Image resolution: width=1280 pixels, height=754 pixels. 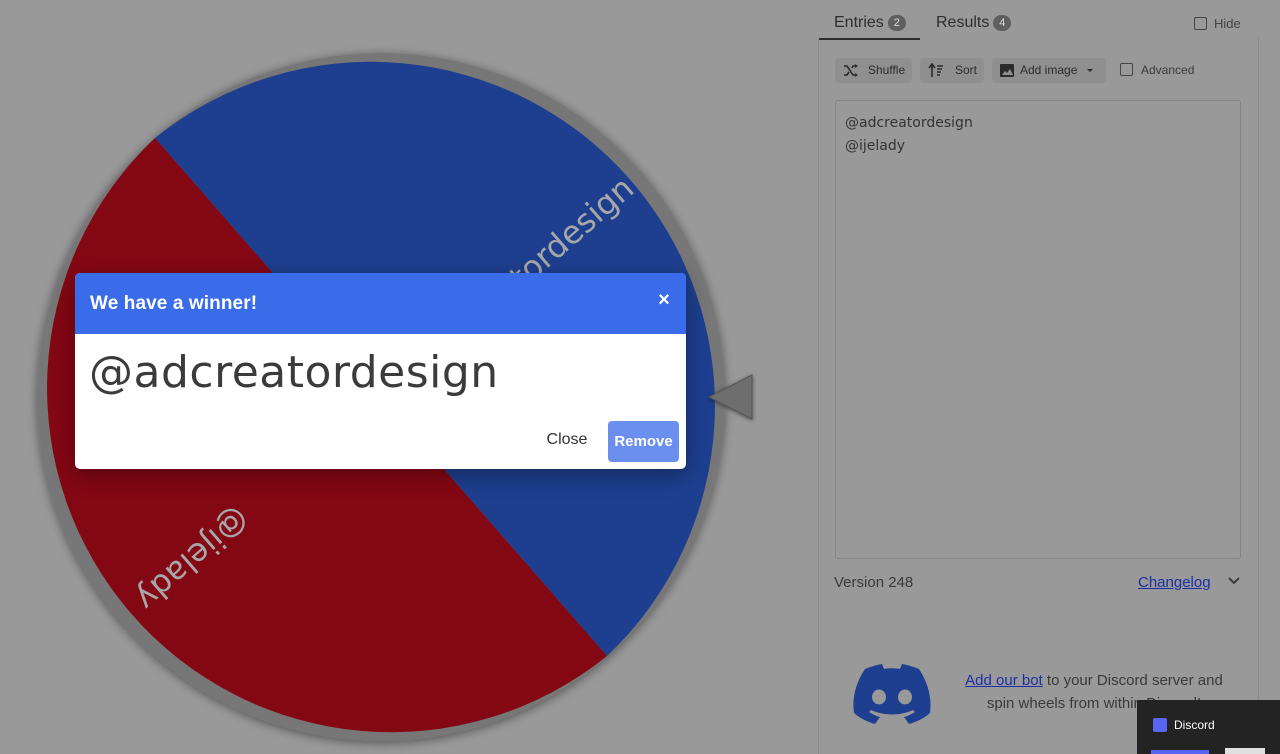 What do you see at coordinates (859, 22) in the screenshot?
I see `tab-entries-label: Entries` at bounding box center [859, 22].